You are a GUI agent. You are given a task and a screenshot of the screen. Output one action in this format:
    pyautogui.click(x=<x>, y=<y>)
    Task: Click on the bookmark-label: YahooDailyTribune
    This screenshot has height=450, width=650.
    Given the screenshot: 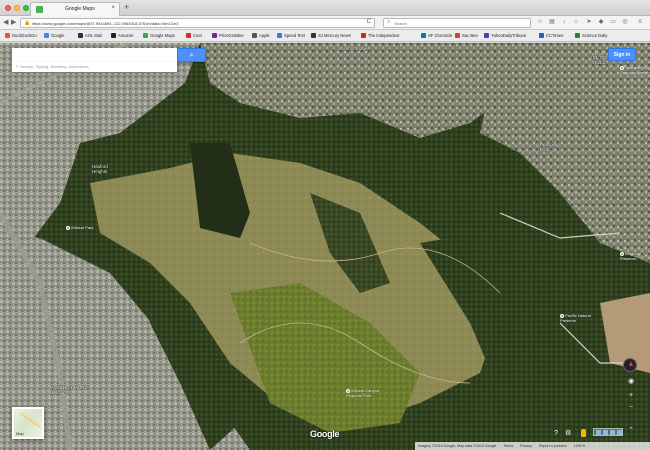 What is the action you would take?
    pyautogui.click(x=509, y=35)
    